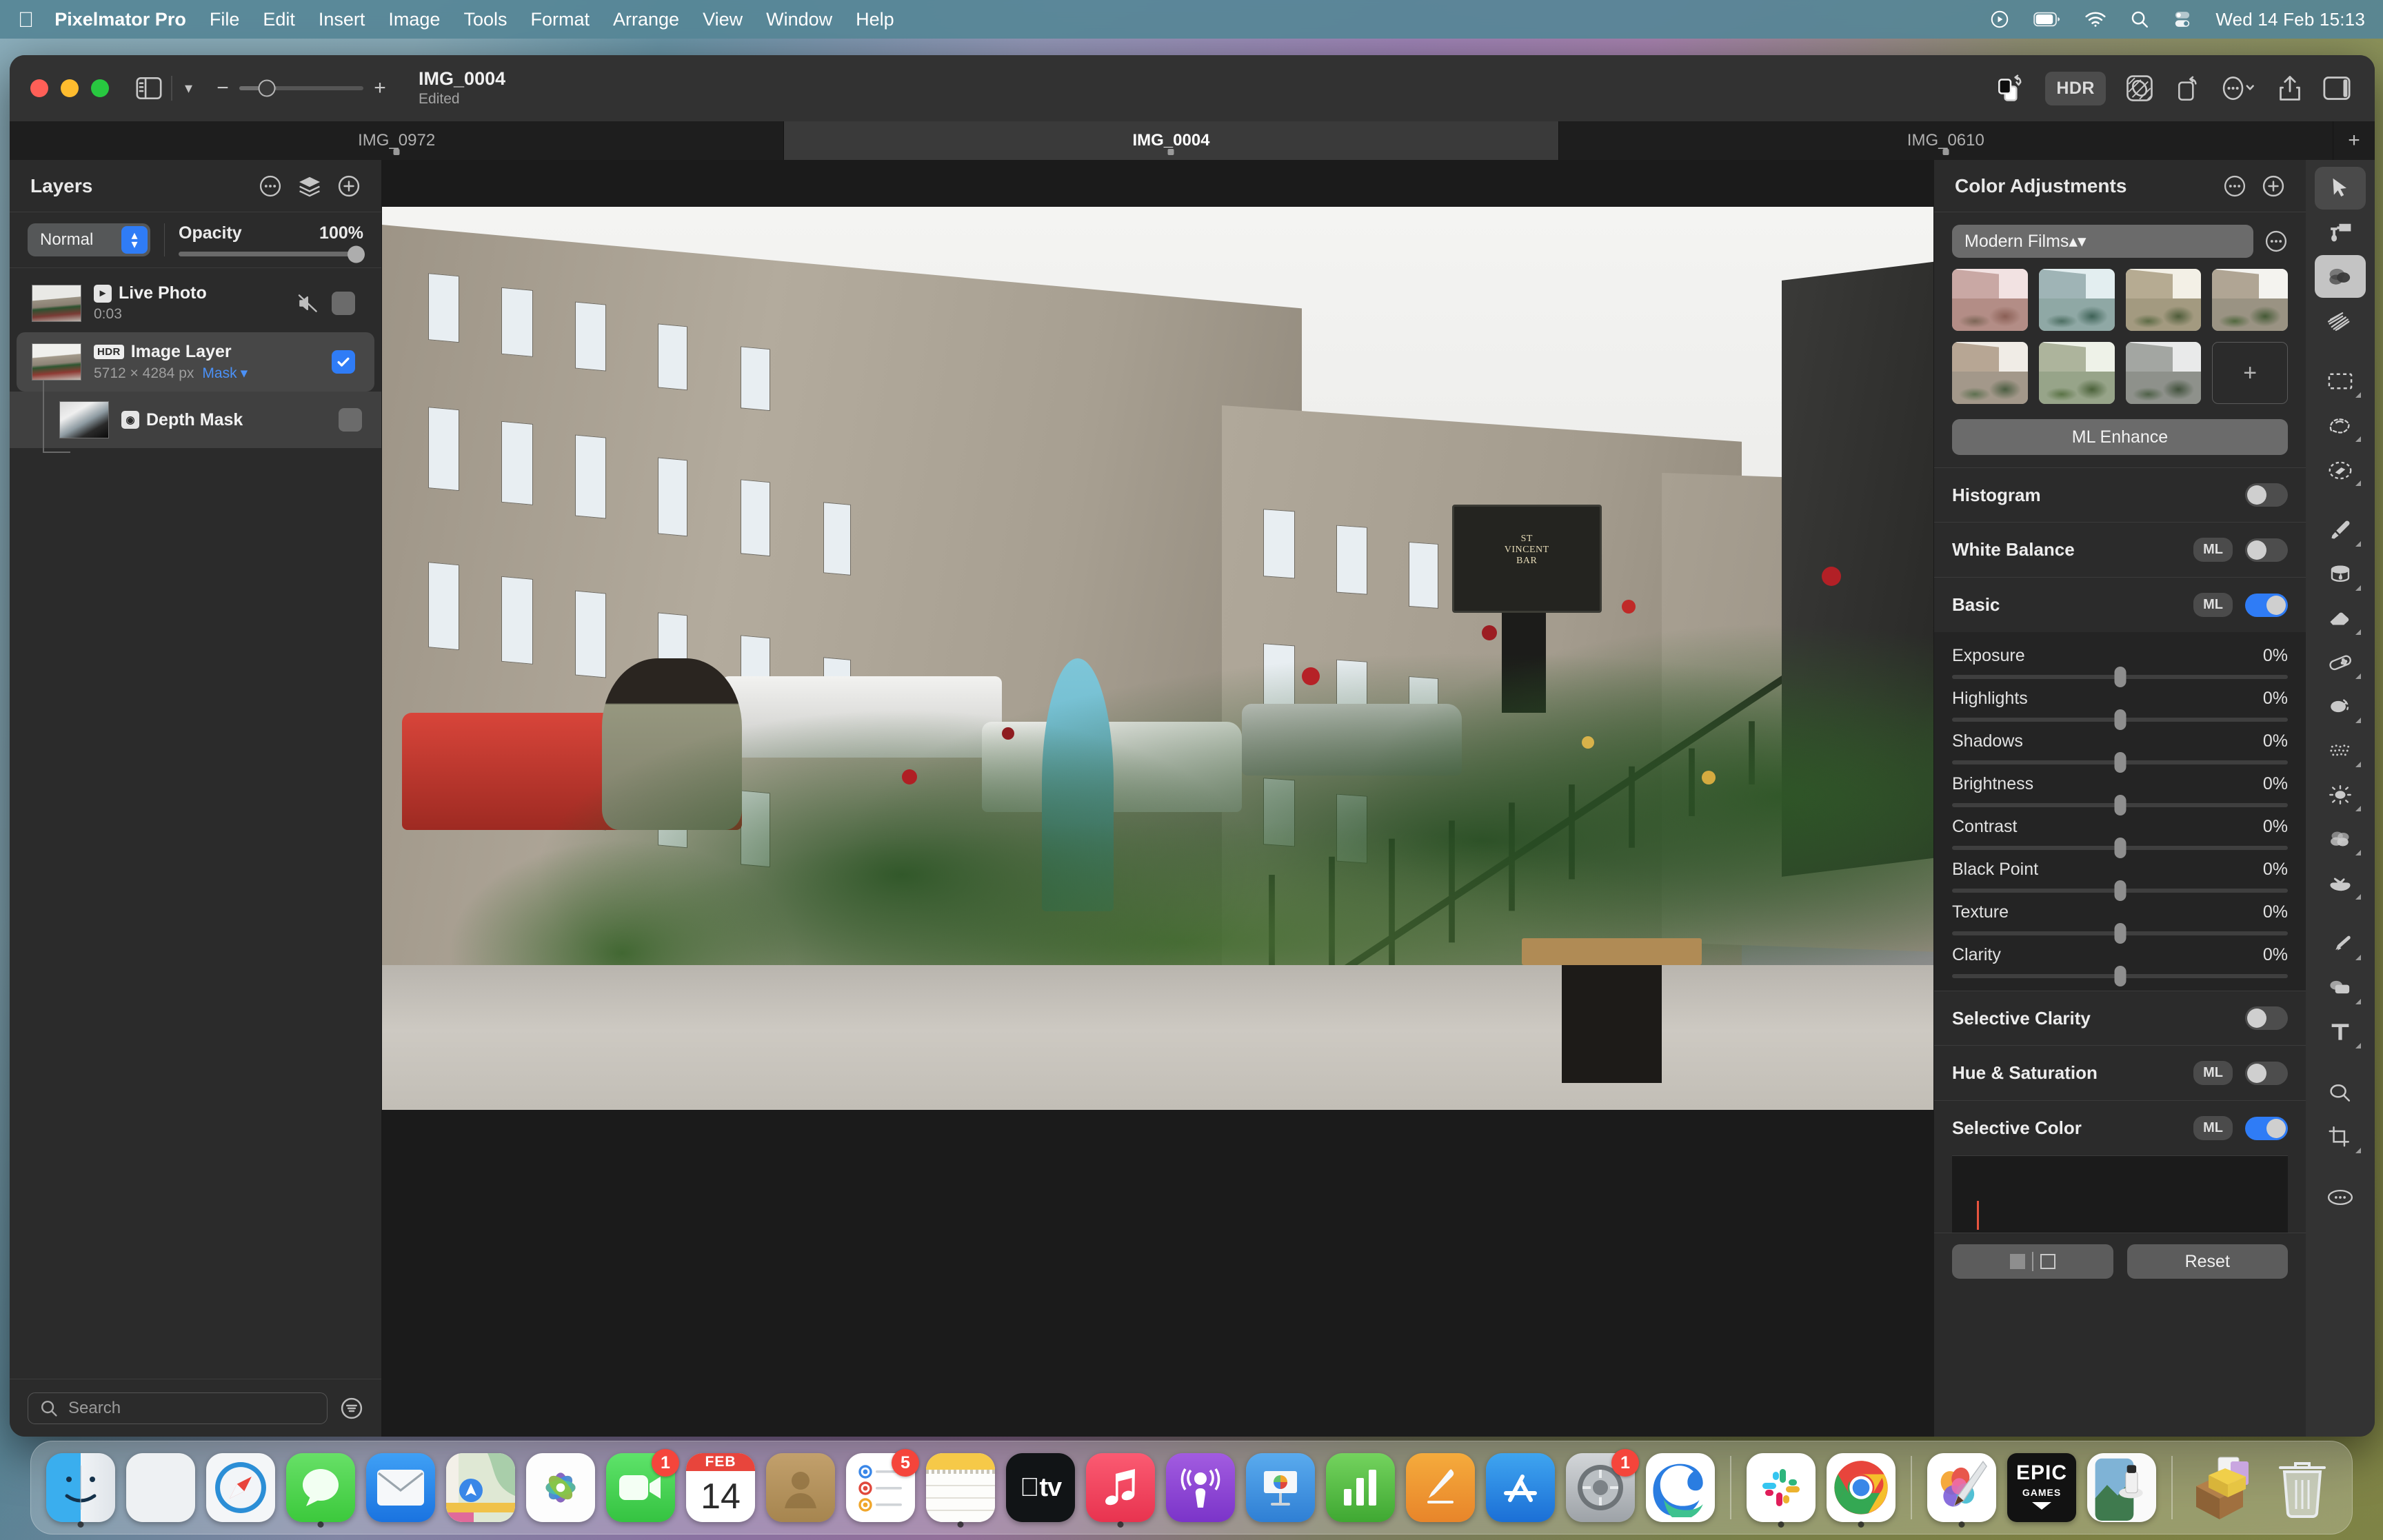 This screenshot has height=1540, width=2383. What do you see at coordinates (2010, 88) in the screenshot?
I see `layer-arrange-icon` at bounding box center [2010, 88].